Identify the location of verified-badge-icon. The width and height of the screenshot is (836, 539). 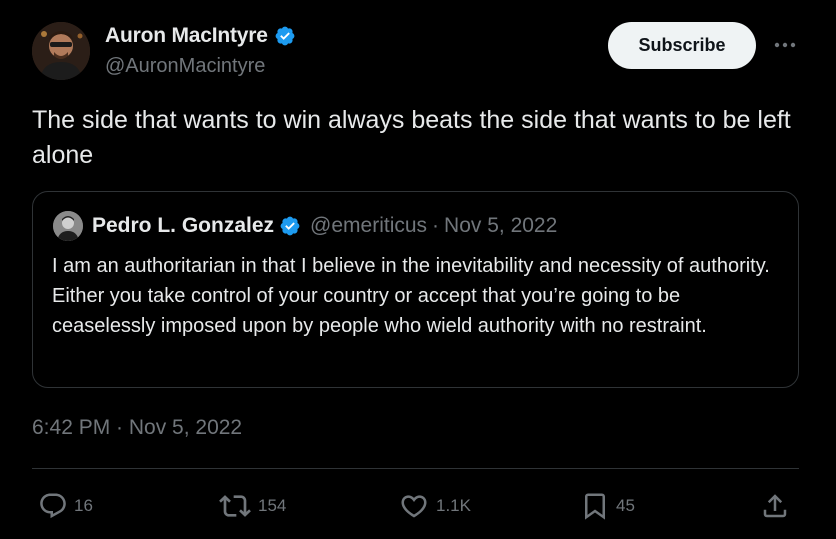
(285, 36).